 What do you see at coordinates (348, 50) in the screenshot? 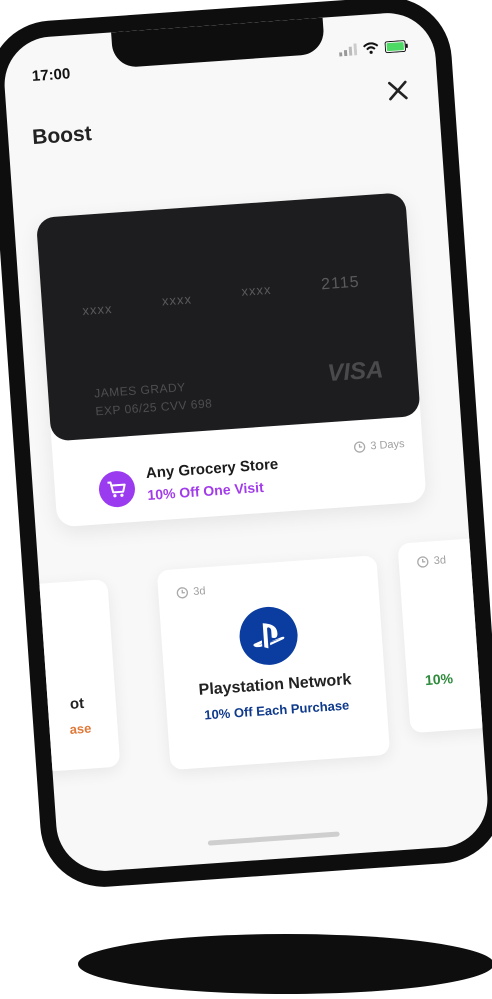
I see `signal-icon` at bounding box center [348, 50].